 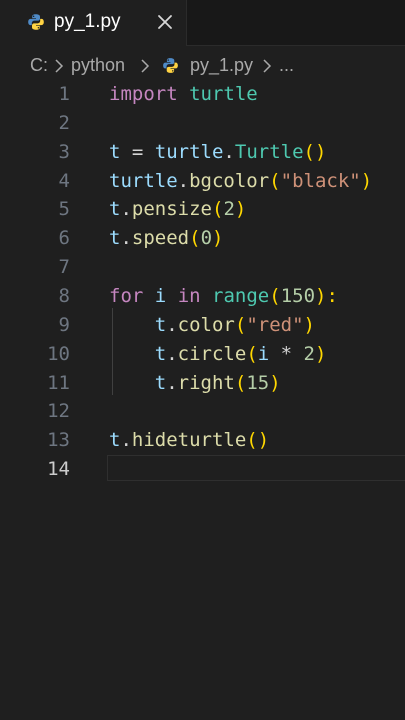 What do you see at coordinates (258, 382) in the screenshot?
I see `code-token: 15` at bounding box center [258, 382].